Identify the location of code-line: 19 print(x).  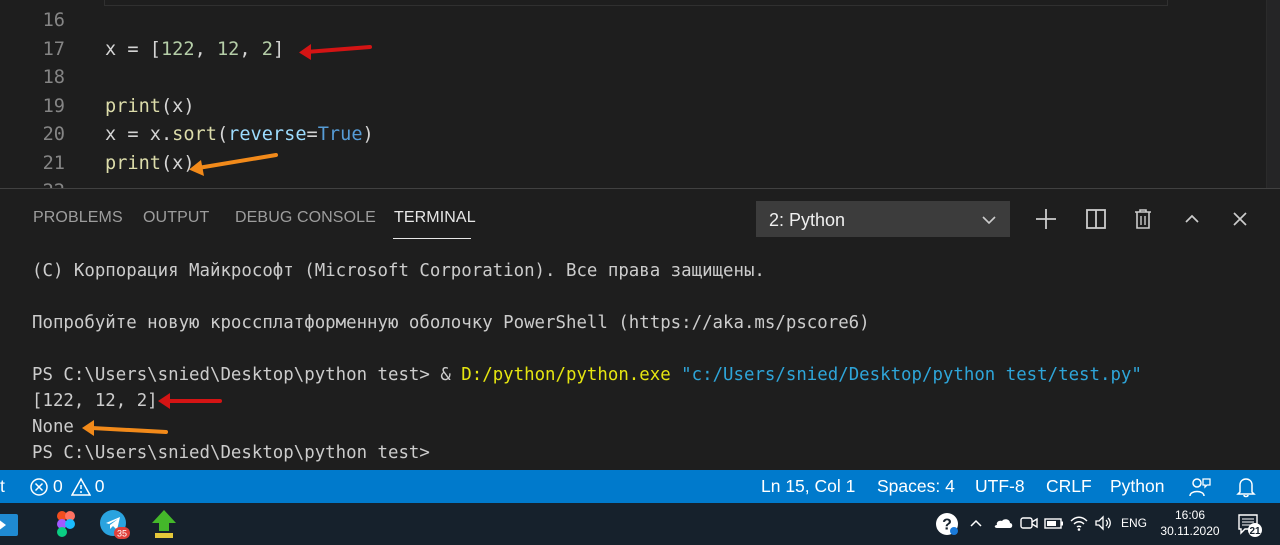
(633, 107).